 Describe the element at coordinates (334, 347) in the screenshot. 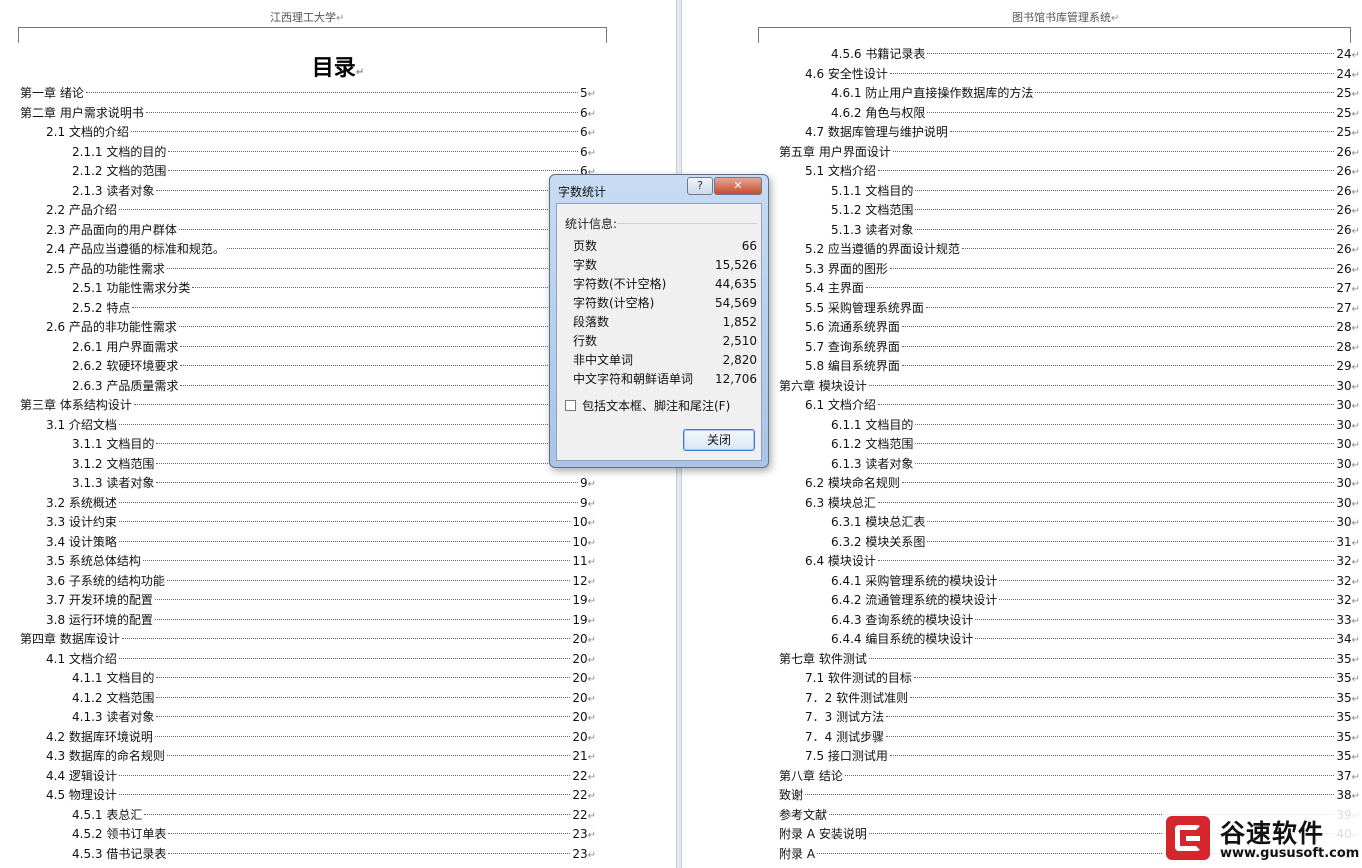

I see `toc-entry: 2.6.1 用户界面需求8↵` at that location.